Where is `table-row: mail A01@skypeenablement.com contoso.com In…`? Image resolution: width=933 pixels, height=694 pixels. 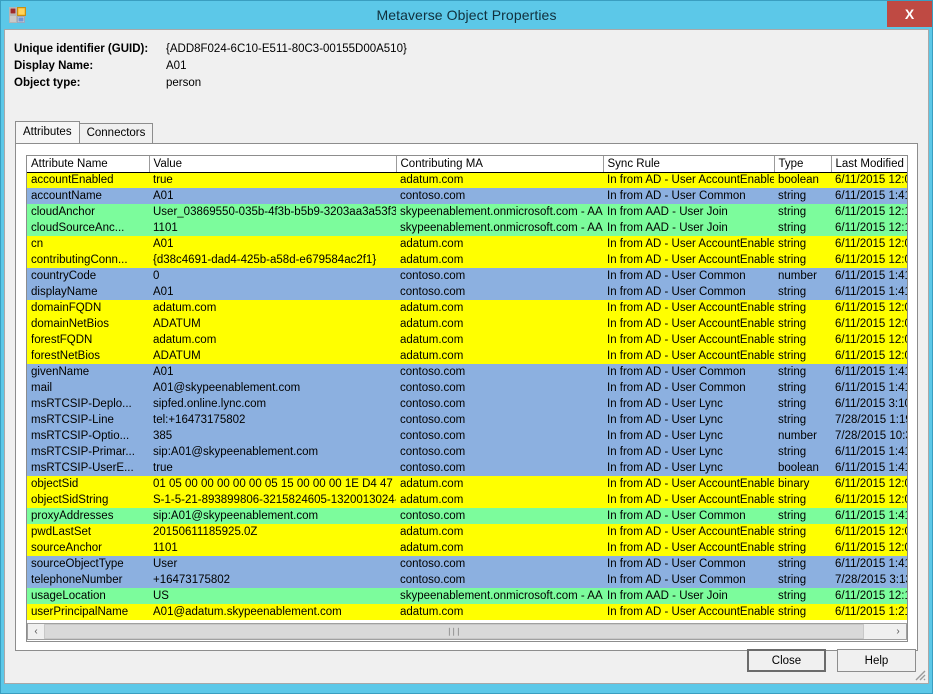
table-row: mail A01@skypeenablement.com contoso.com In… is located at coordinates (467, 388).